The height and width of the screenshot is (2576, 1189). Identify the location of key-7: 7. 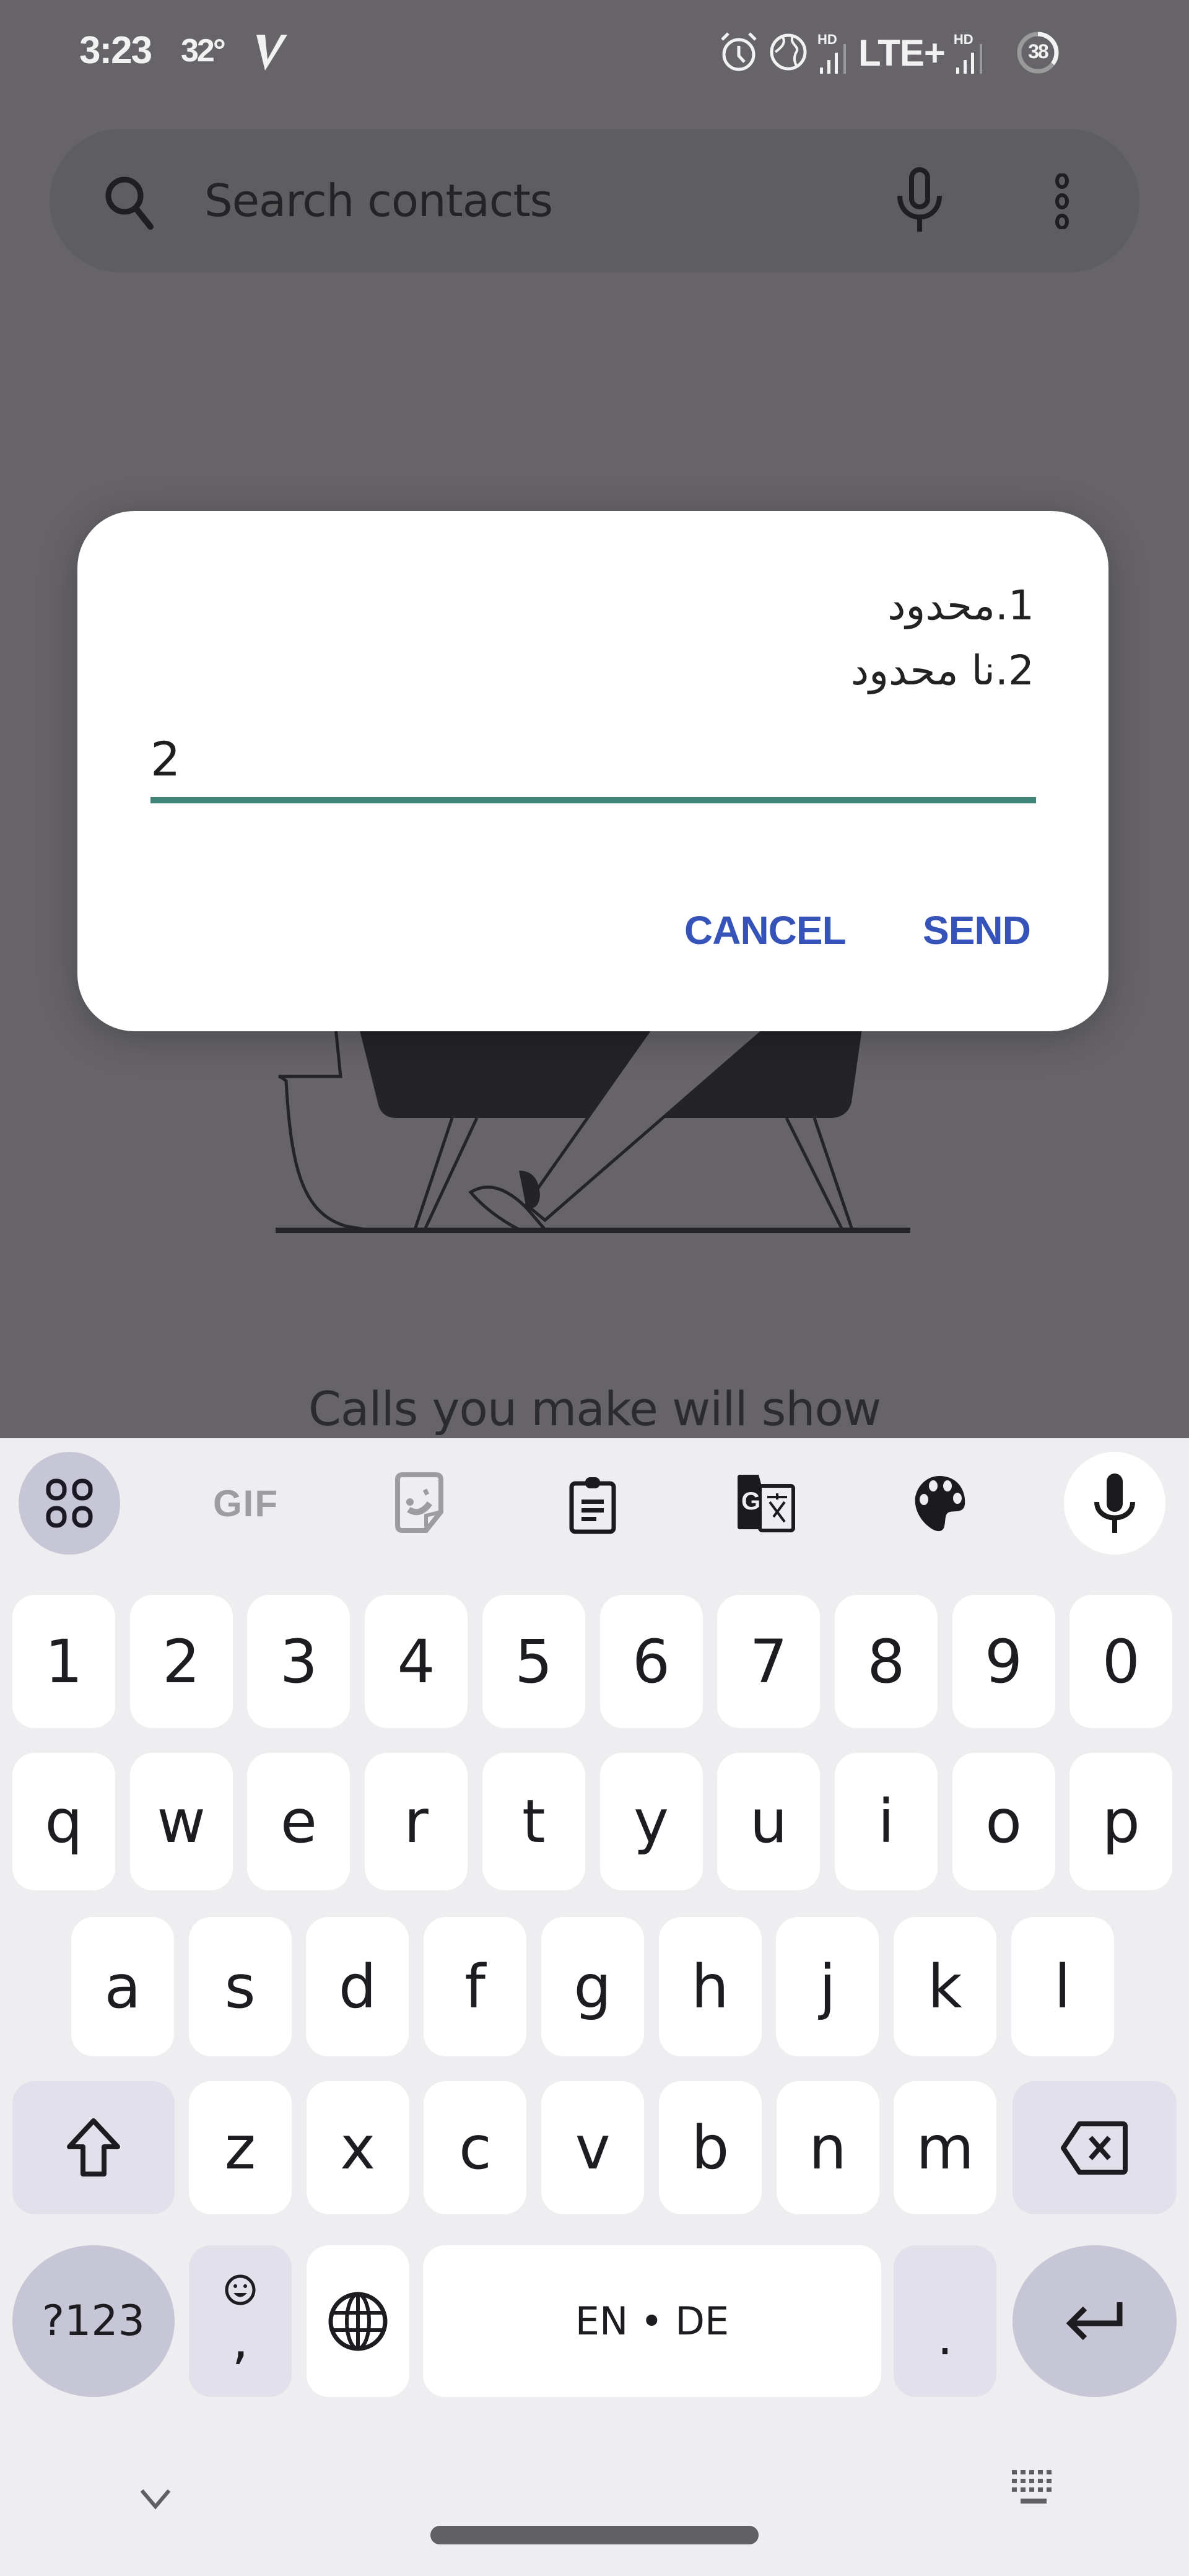
(769, 1661).